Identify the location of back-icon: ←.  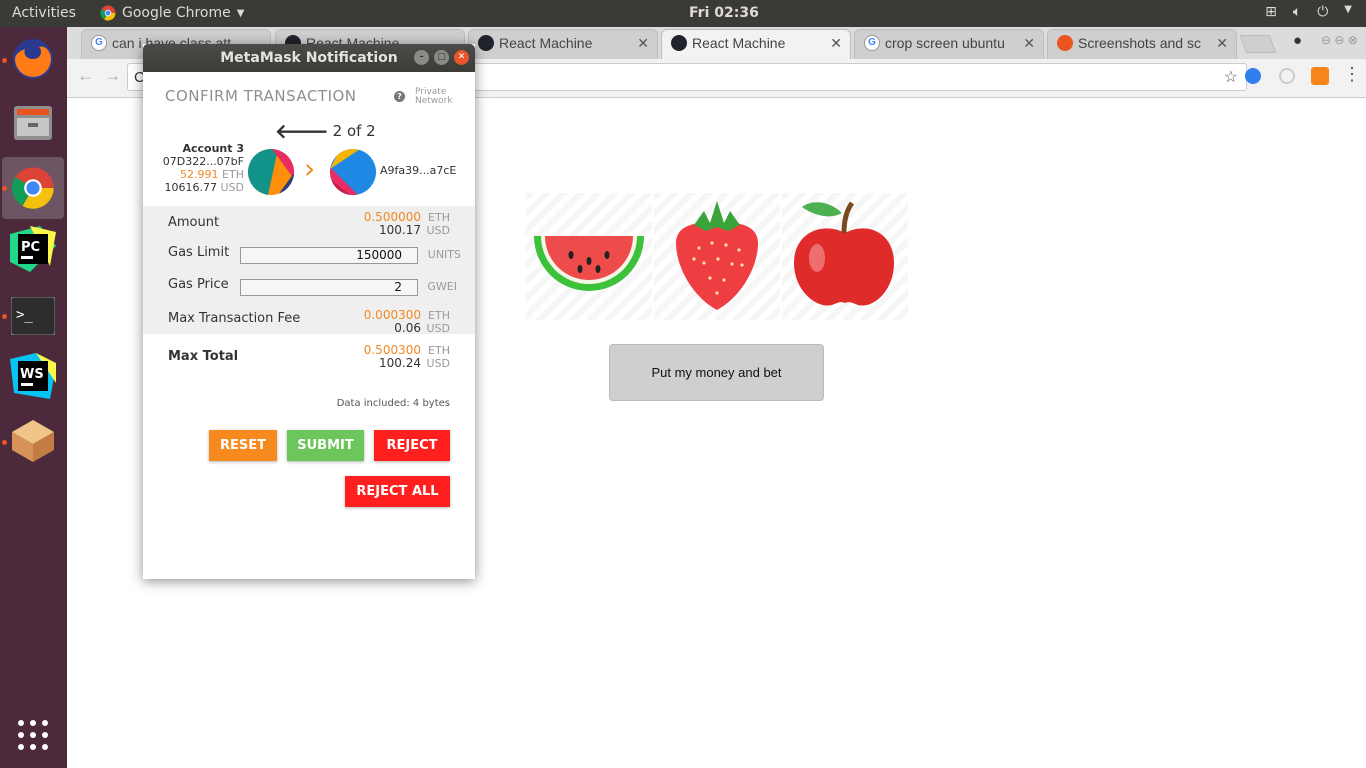
(85, 76).